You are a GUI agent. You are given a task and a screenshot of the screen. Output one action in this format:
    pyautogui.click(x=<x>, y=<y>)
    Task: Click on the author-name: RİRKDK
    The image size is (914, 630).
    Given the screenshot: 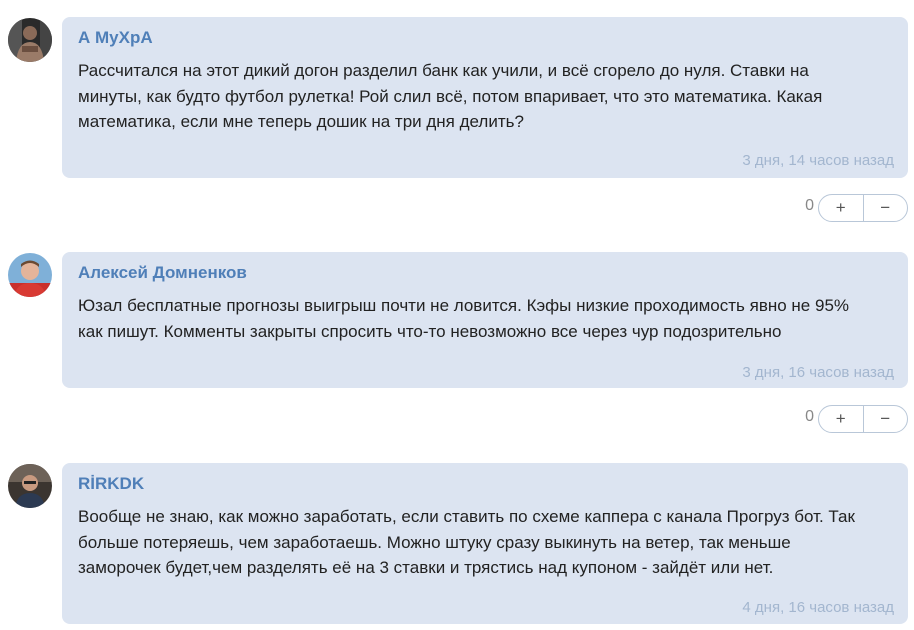 What is the action you would take?
    pyautogui.click(x=111, y=484)
    